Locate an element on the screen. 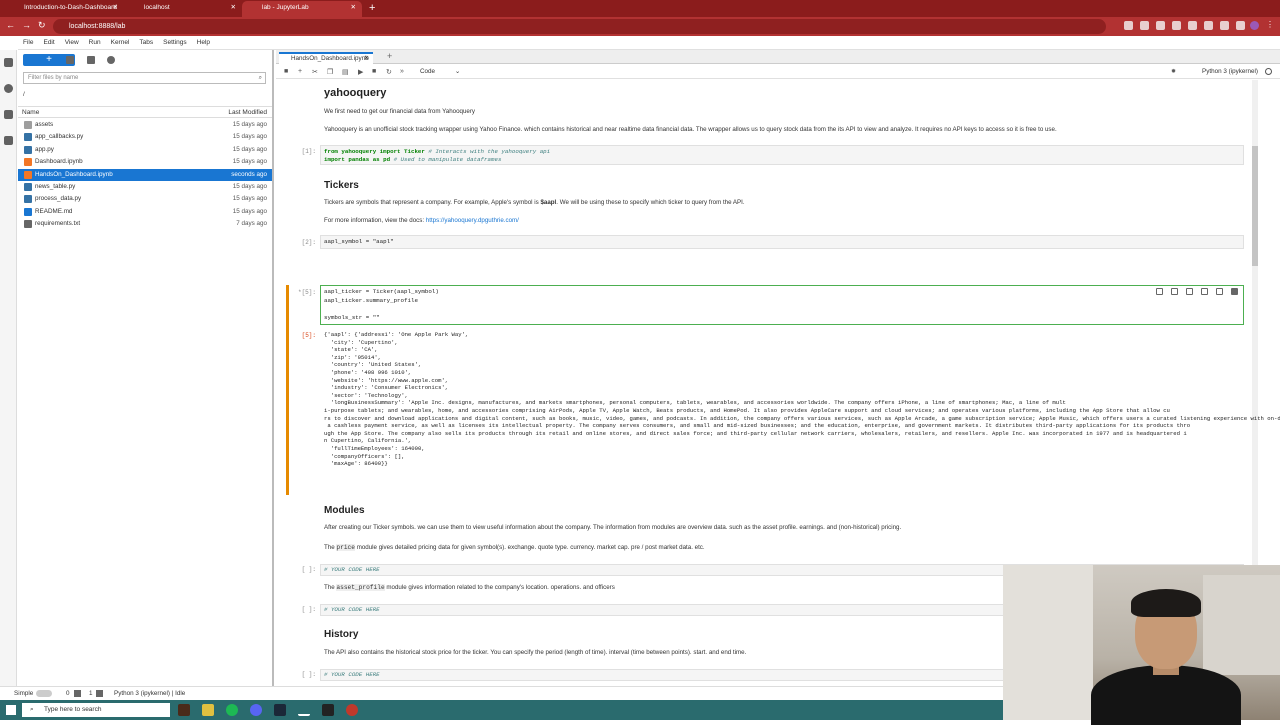 The height and width of the screenshot is (725, 1280). windows-start-icon is located at coordinates (11, 710).